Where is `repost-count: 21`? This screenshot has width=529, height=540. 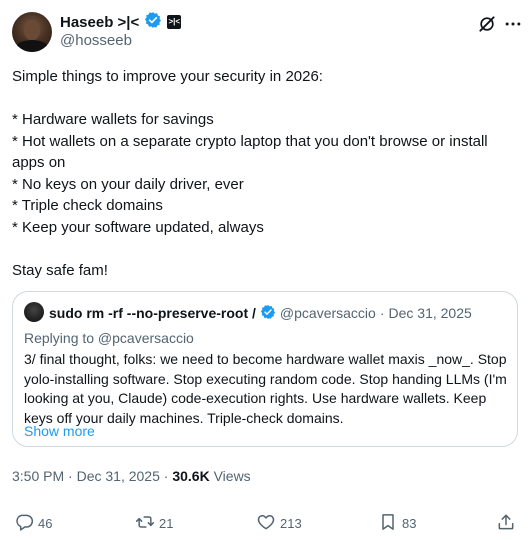
repost-count: 21 is located at coordinates (166, 523).